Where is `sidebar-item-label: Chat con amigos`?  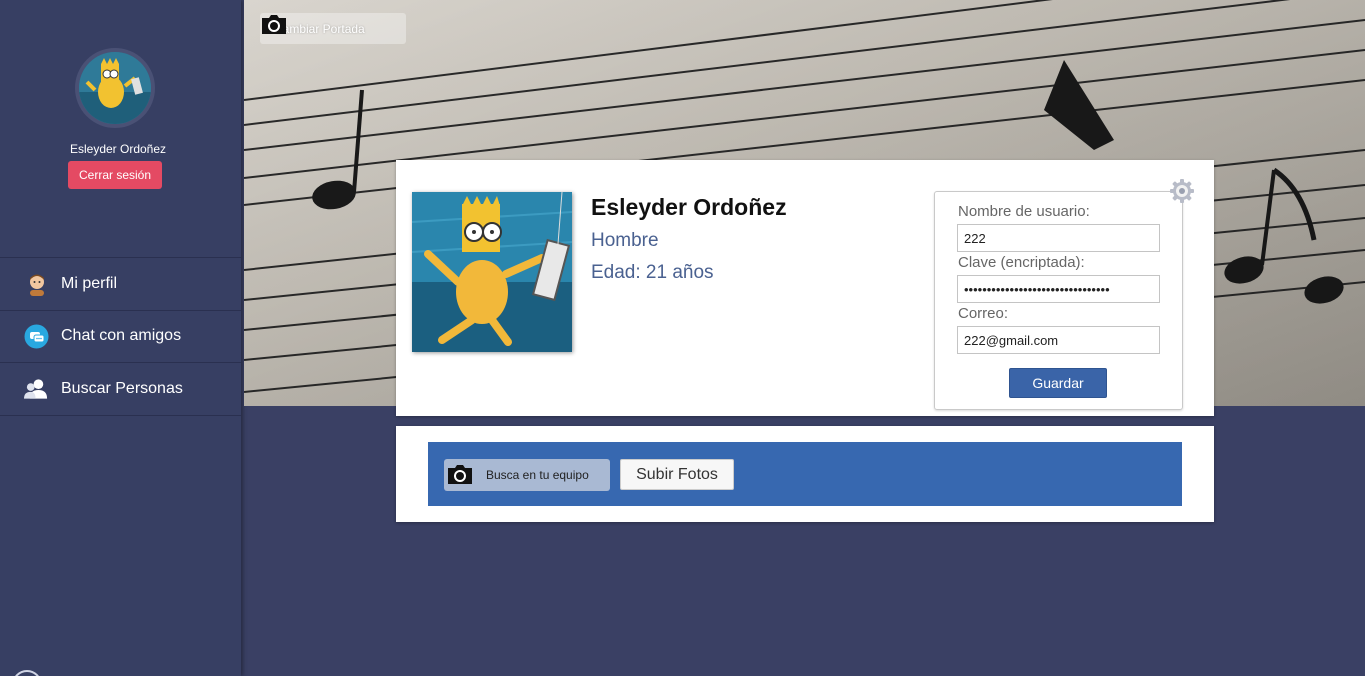
sidebar-item-label: Chat con amigos is located at coordinates (121, 336).